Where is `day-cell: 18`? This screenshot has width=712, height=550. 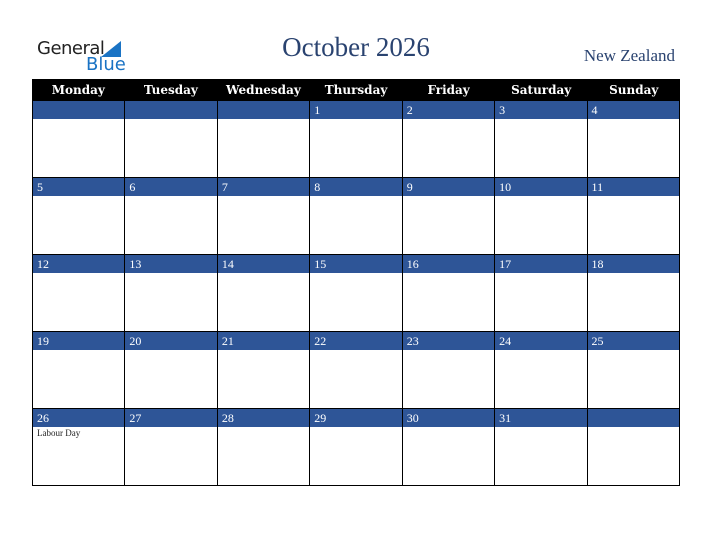
day-cell: 18 is located at coordinates (633, 293).